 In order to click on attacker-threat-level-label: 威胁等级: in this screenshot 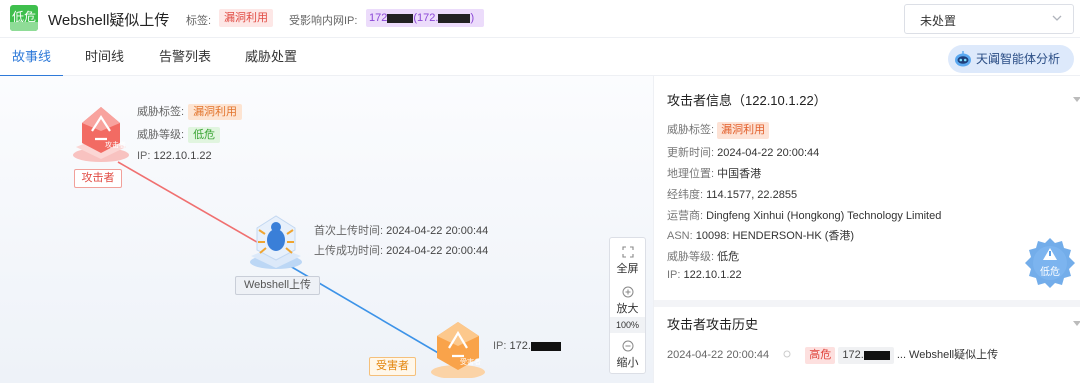, I will do `click(161, 135)`.